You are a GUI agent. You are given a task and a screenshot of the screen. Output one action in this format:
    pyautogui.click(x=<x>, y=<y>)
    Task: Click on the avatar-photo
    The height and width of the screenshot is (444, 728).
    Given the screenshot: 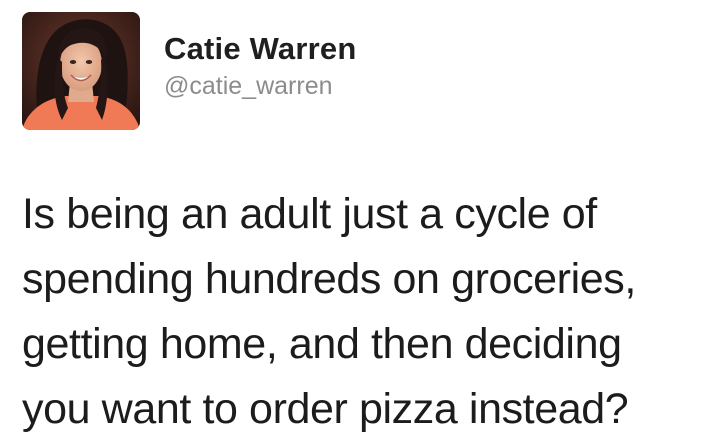 What is the action you would take?
    pyautogui.click(x=81, y=71)
    